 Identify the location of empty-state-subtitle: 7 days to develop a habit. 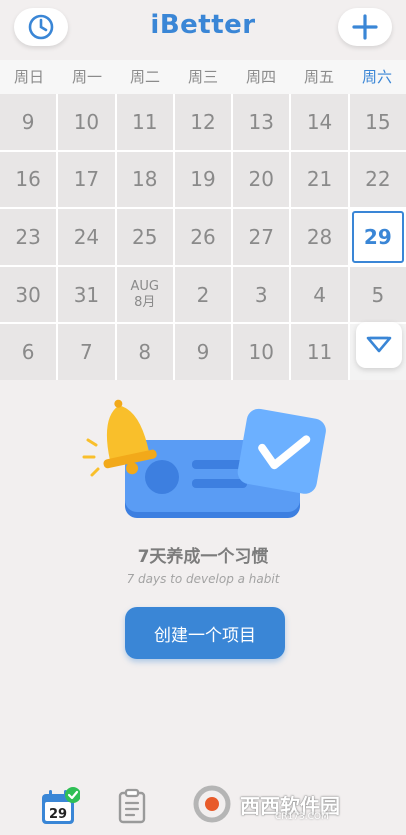
(203, 579).